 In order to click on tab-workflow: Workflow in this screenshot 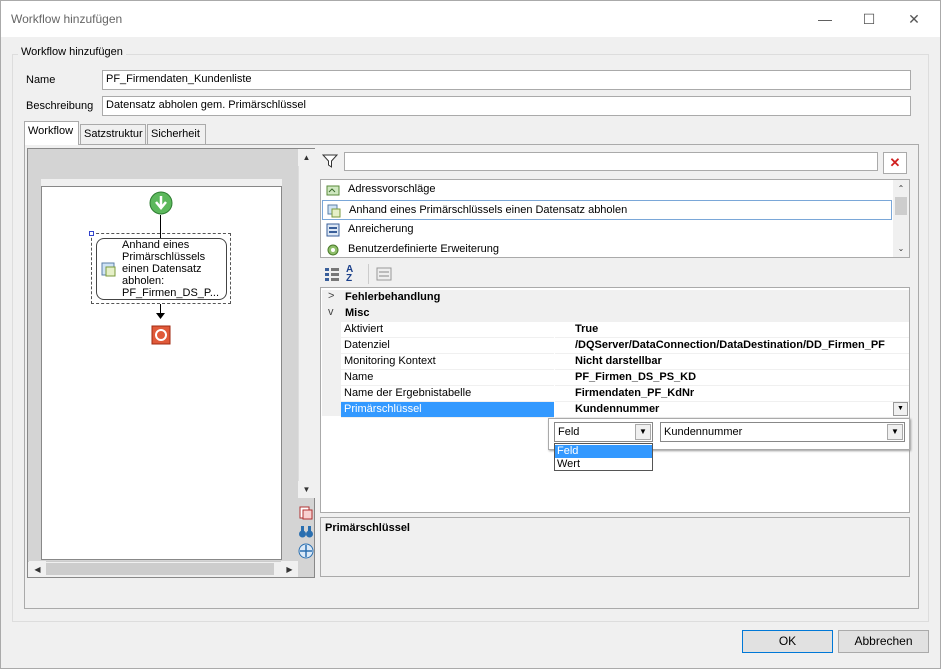, I will do `click(51, 133)`.